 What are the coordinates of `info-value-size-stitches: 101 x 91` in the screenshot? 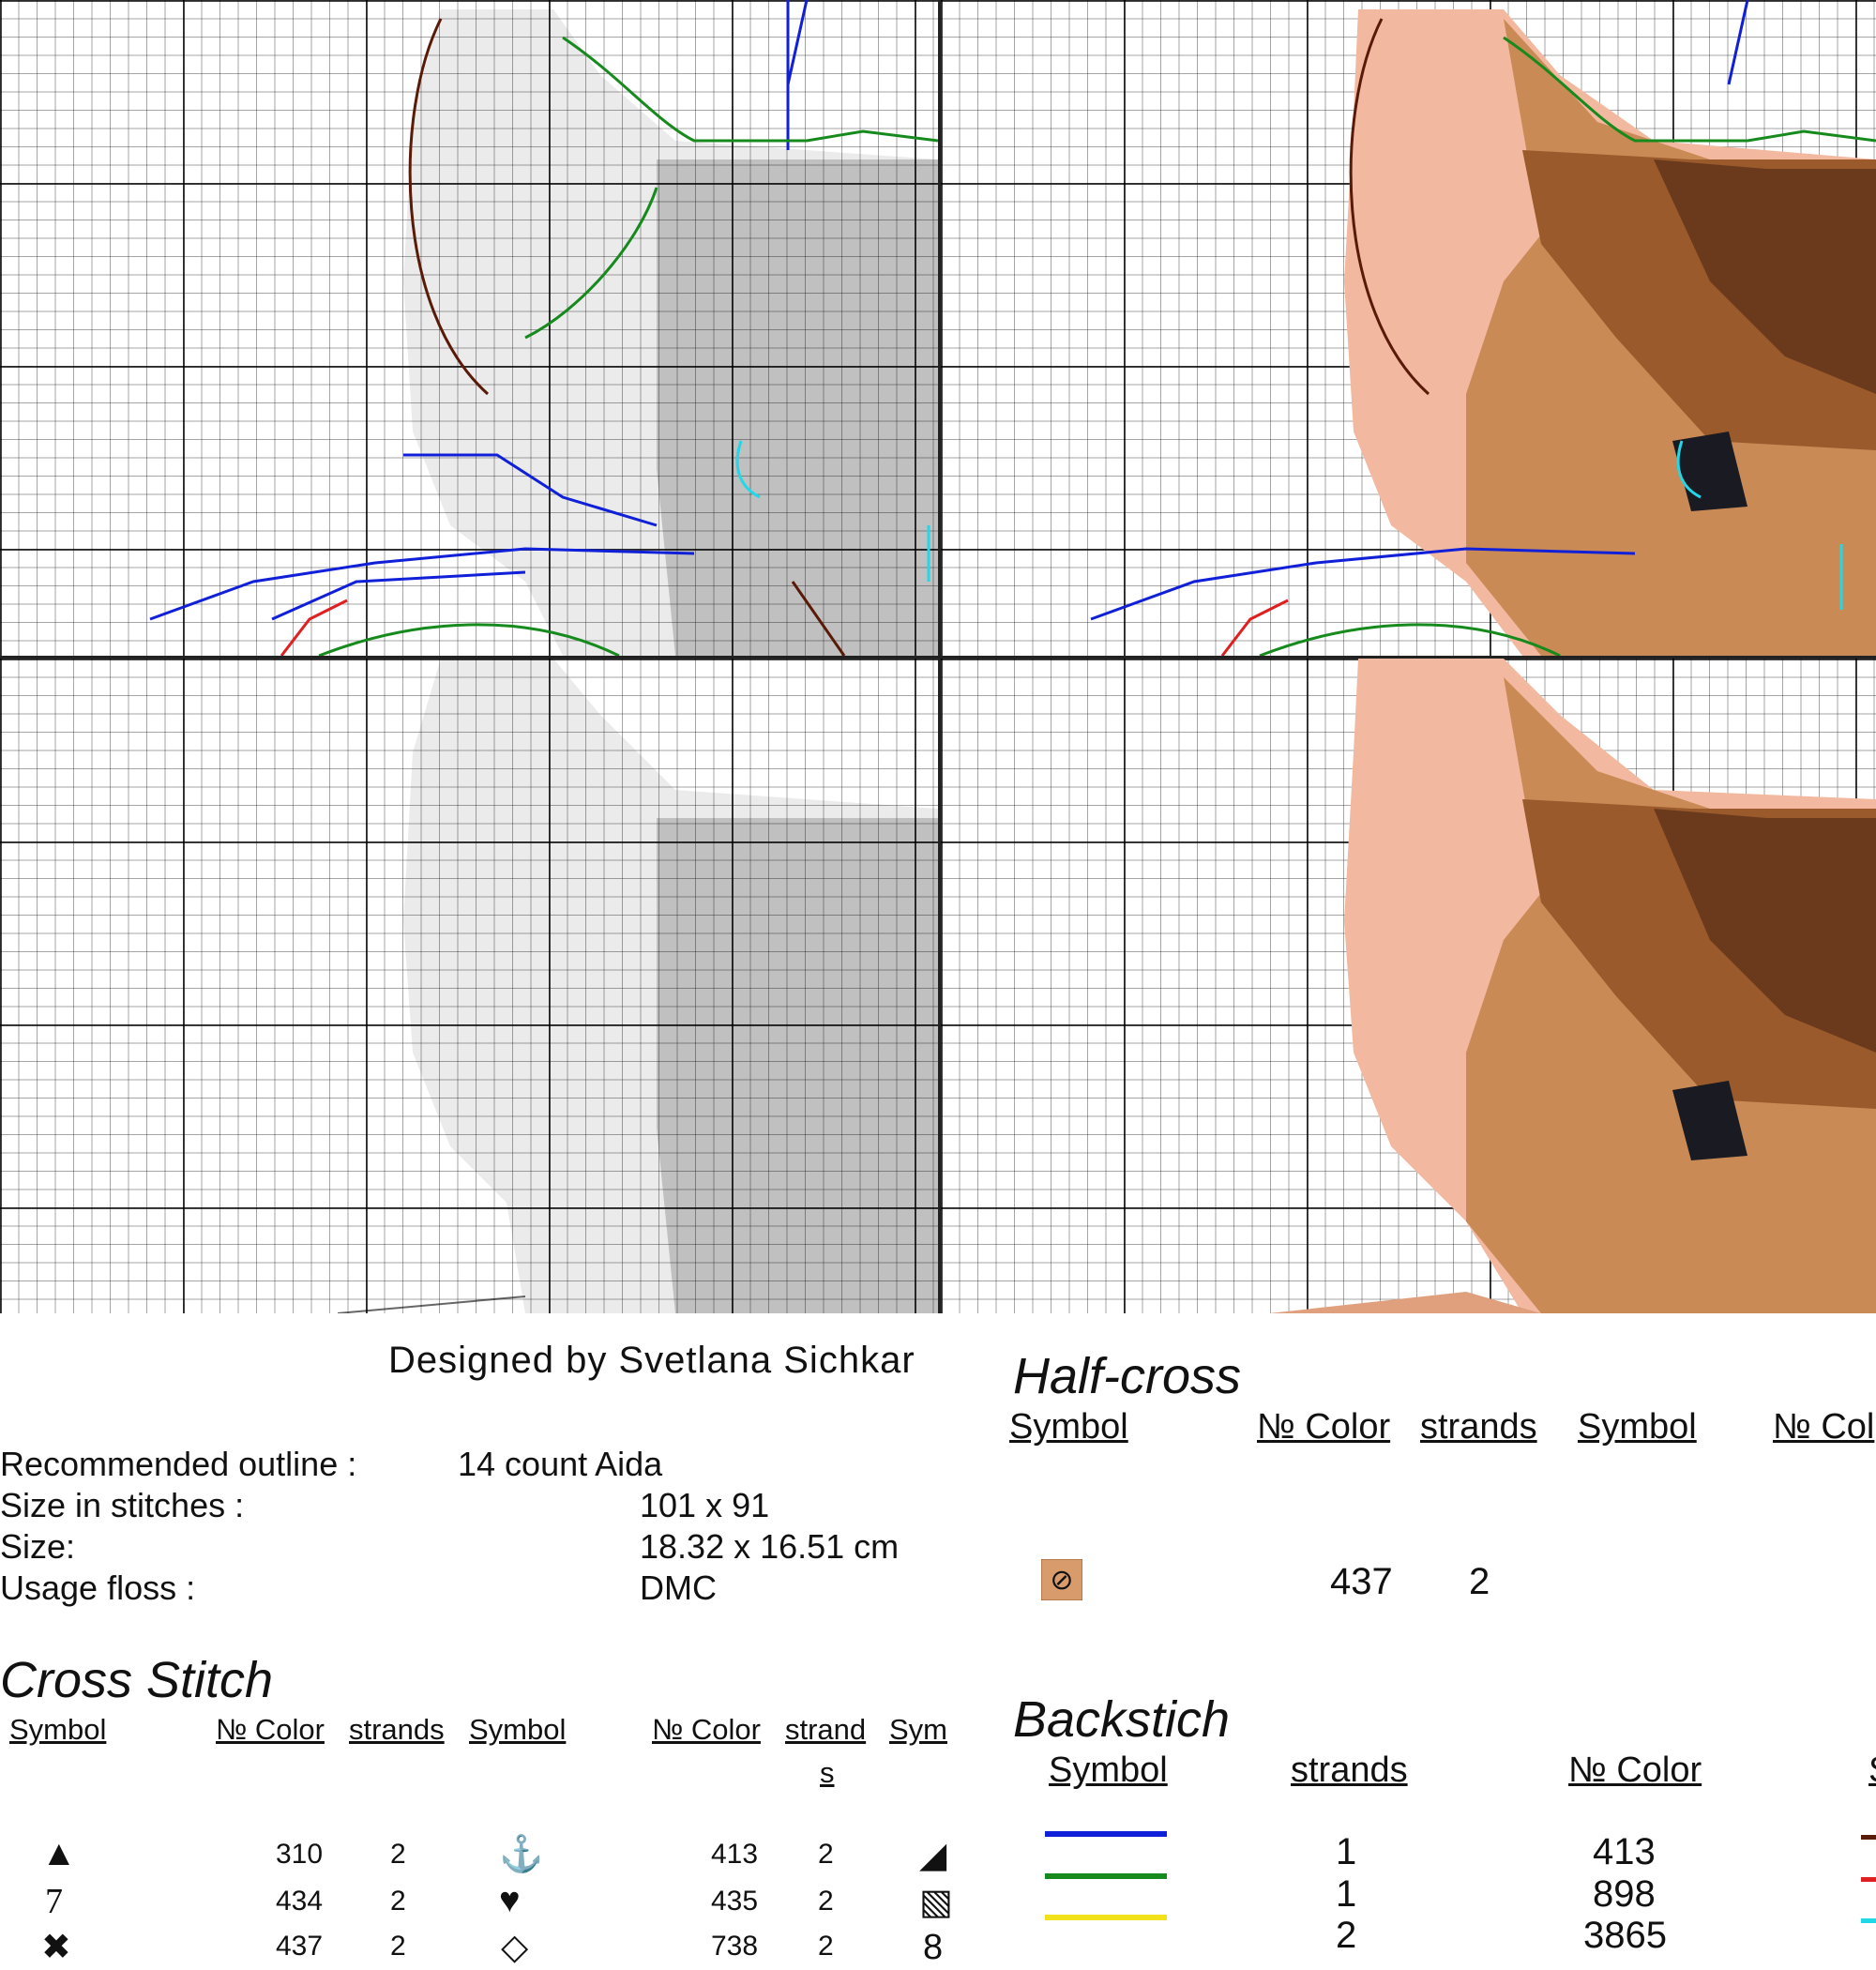 It's located at (705, 1505).